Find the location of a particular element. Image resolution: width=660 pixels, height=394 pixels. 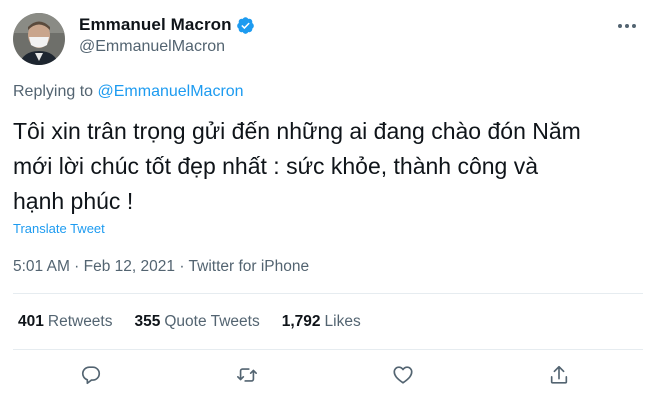

likes-label: Likes is located at coordinates (342, 321).